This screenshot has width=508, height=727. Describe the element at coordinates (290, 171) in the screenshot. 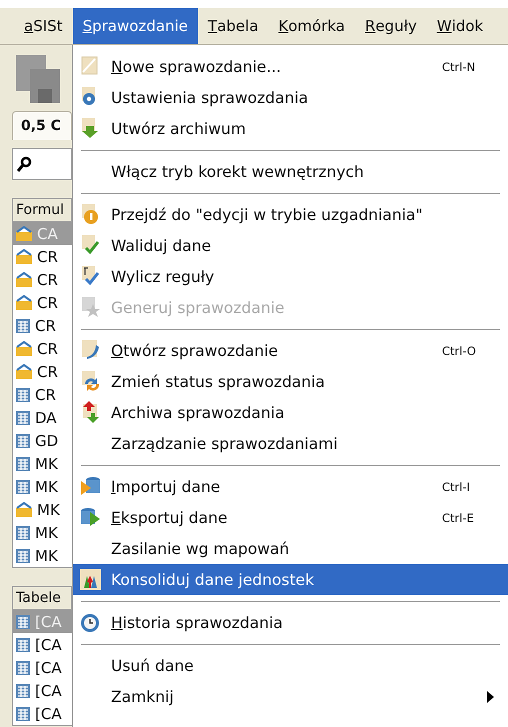

I see `menu-item: Włącz tryb korekt wewnętrznych` at that location.